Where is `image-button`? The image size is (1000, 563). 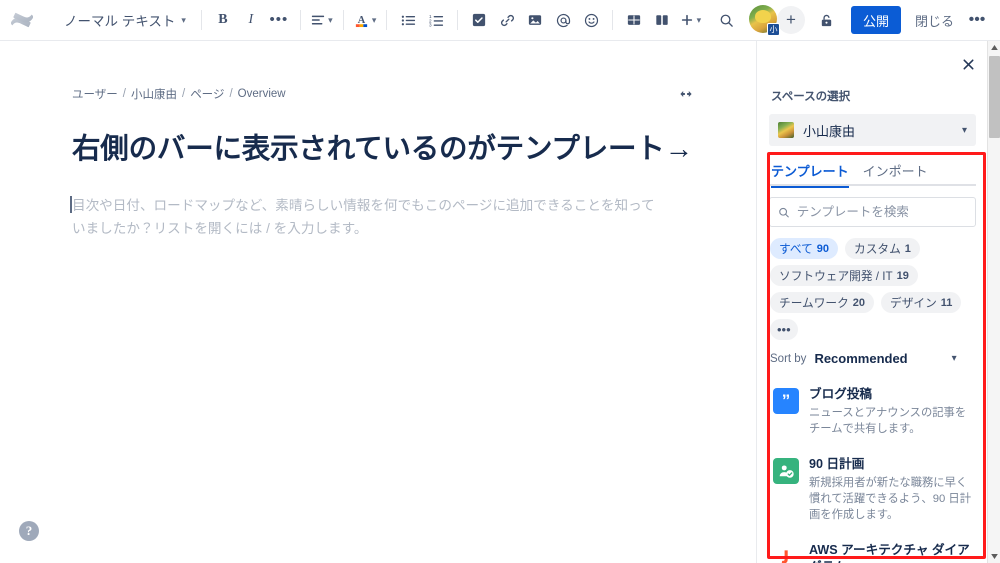 image-button is located at coordinates (535, 20).